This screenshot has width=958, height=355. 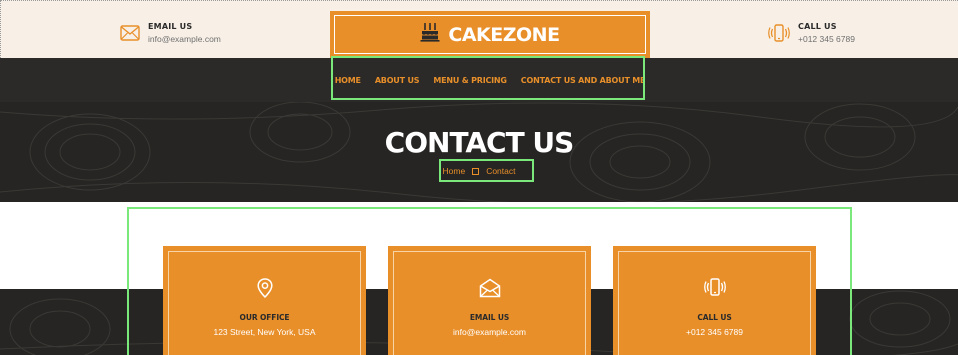 What do you see at coordinates (264, 288) in the screenshot?
I see `map-pin-icon` at bounding box center [264, 288].